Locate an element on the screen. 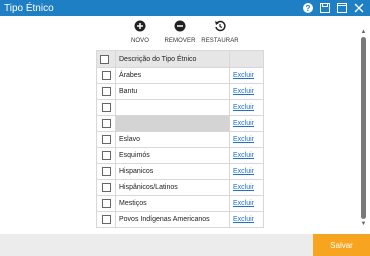 This screenshot has height=256, width=370. table-row: Esquimós Excluir is located at coordinates (180, 155).